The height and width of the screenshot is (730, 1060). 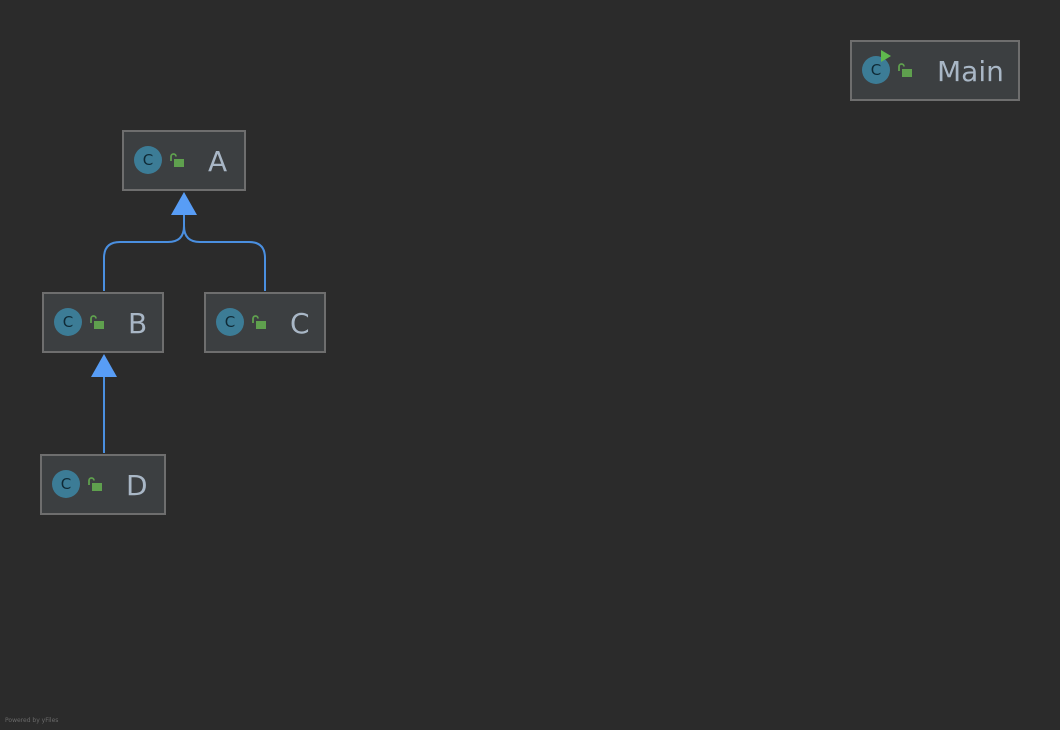 What do you see at coordinates (104, 365) in the screenshot?
I see `inheritance-arrowhead-b` at bounding box center [104, 365].